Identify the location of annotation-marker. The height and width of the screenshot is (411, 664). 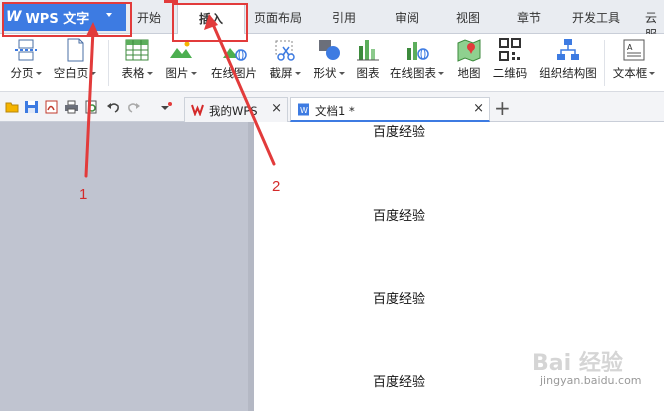
(171, 1).